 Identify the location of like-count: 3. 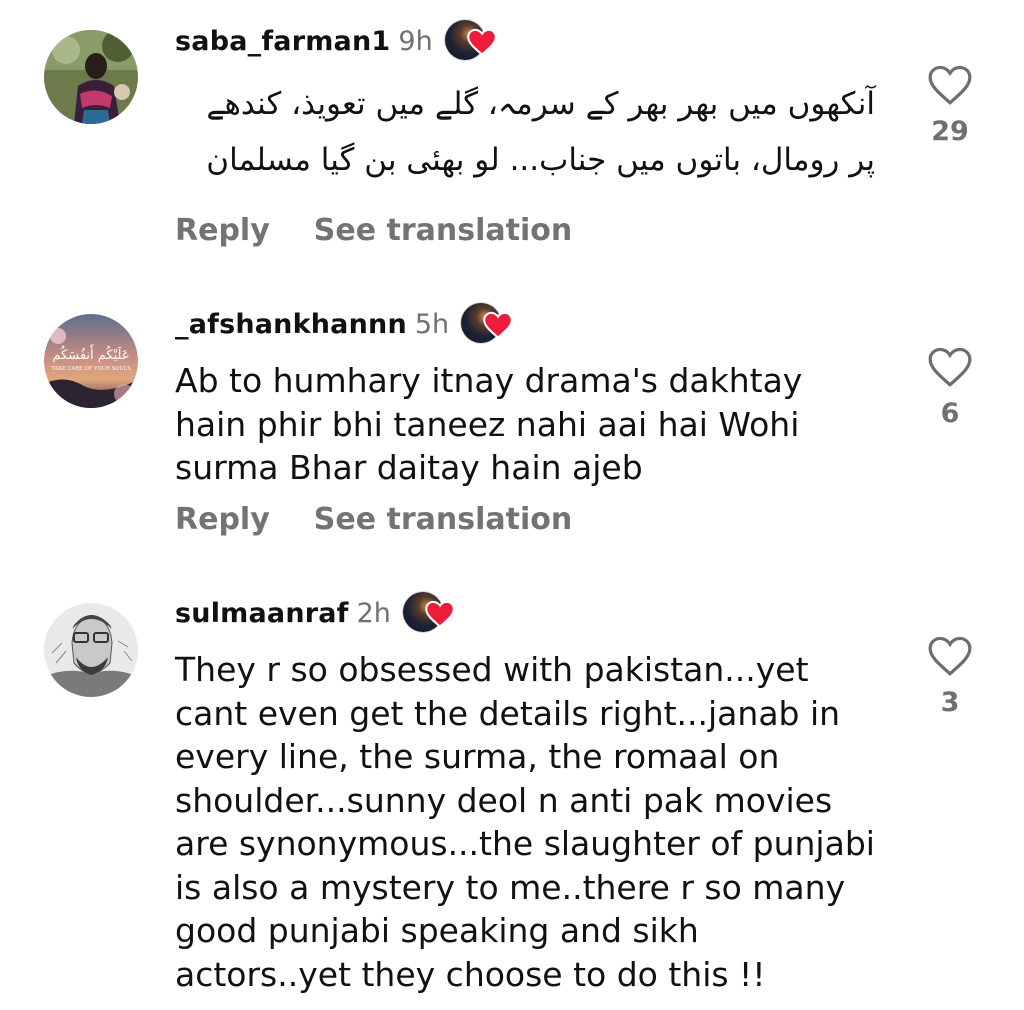
(950, 702).